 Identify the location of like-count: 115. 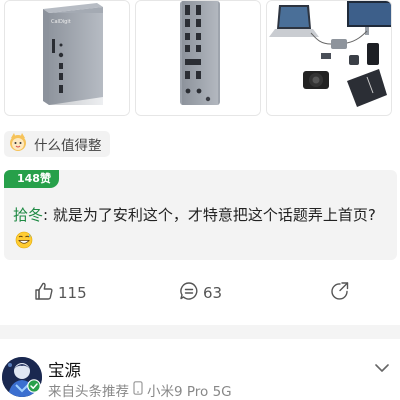
(72, 293).